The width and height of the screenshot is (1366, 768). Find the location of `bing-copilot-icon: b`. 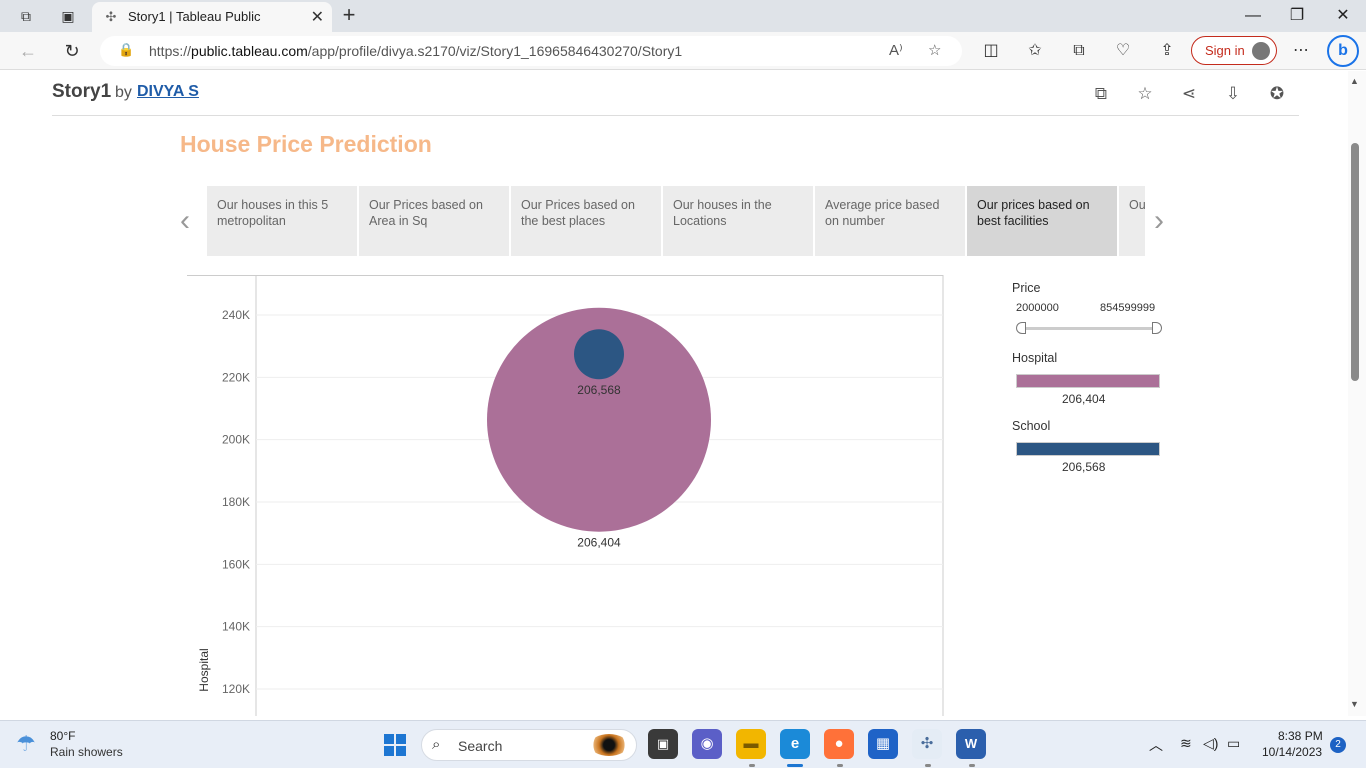

bing-copilot-icon: b is located at coordinates (1343, 51).